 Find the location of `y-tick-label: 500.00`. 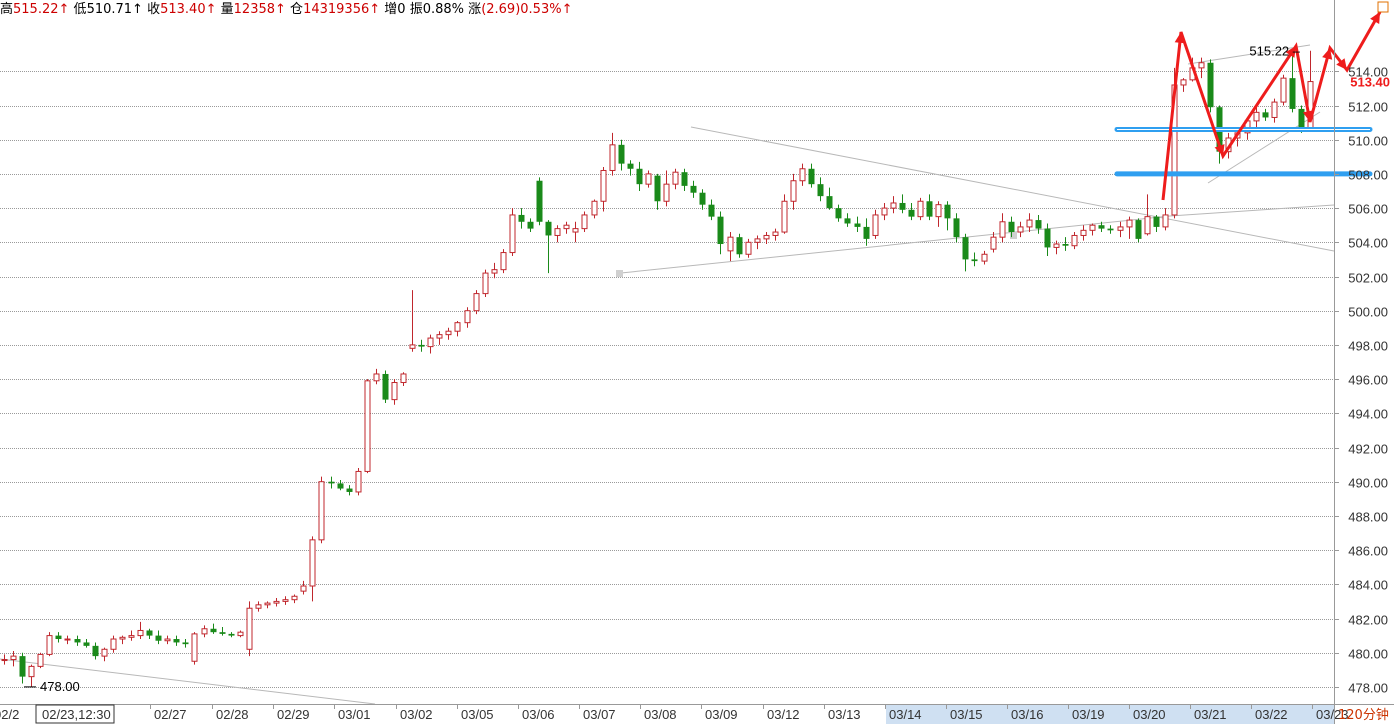

y-tick-label: 500.00 is located at coordinates (1368, 312).